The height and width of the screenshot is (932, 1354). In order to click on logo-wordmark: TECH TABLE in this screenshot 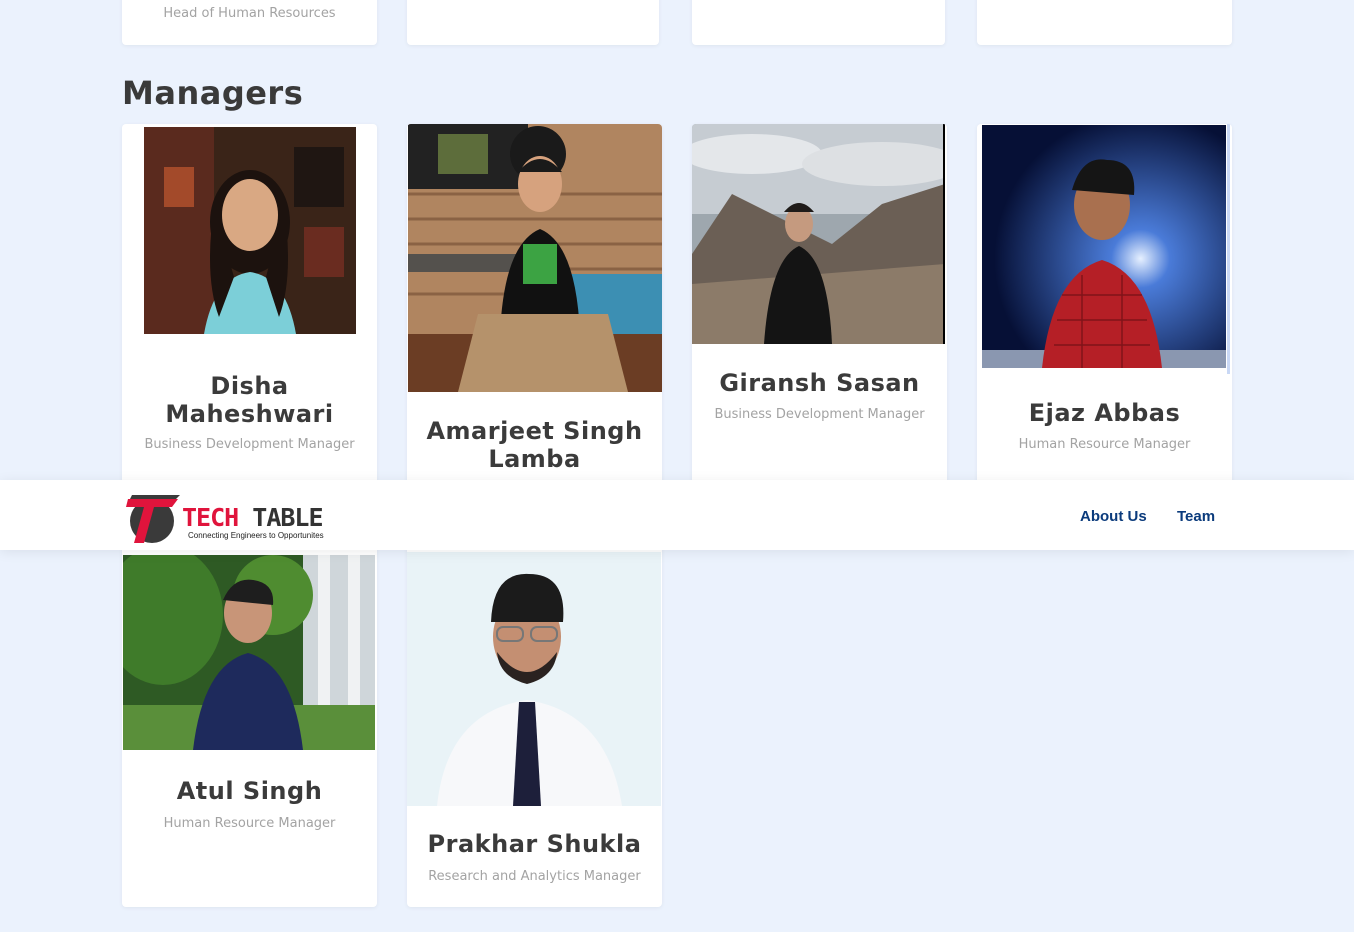, I will do `click(253, 517)`.